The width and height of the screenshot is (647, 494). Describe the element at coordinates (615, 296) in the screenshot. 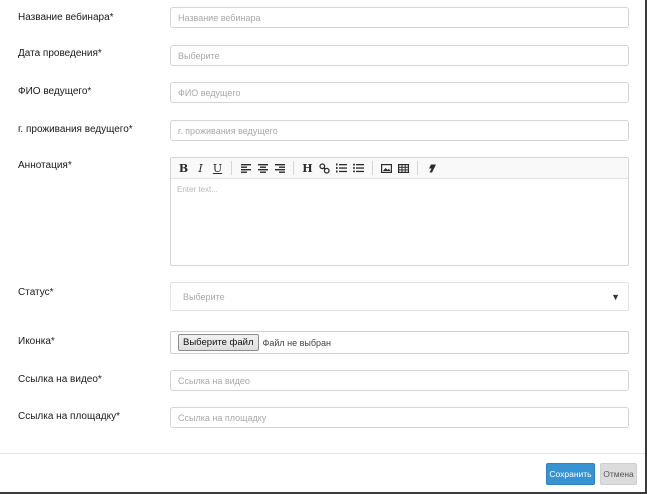

I see `caret-down-icon: ▼` at that location.